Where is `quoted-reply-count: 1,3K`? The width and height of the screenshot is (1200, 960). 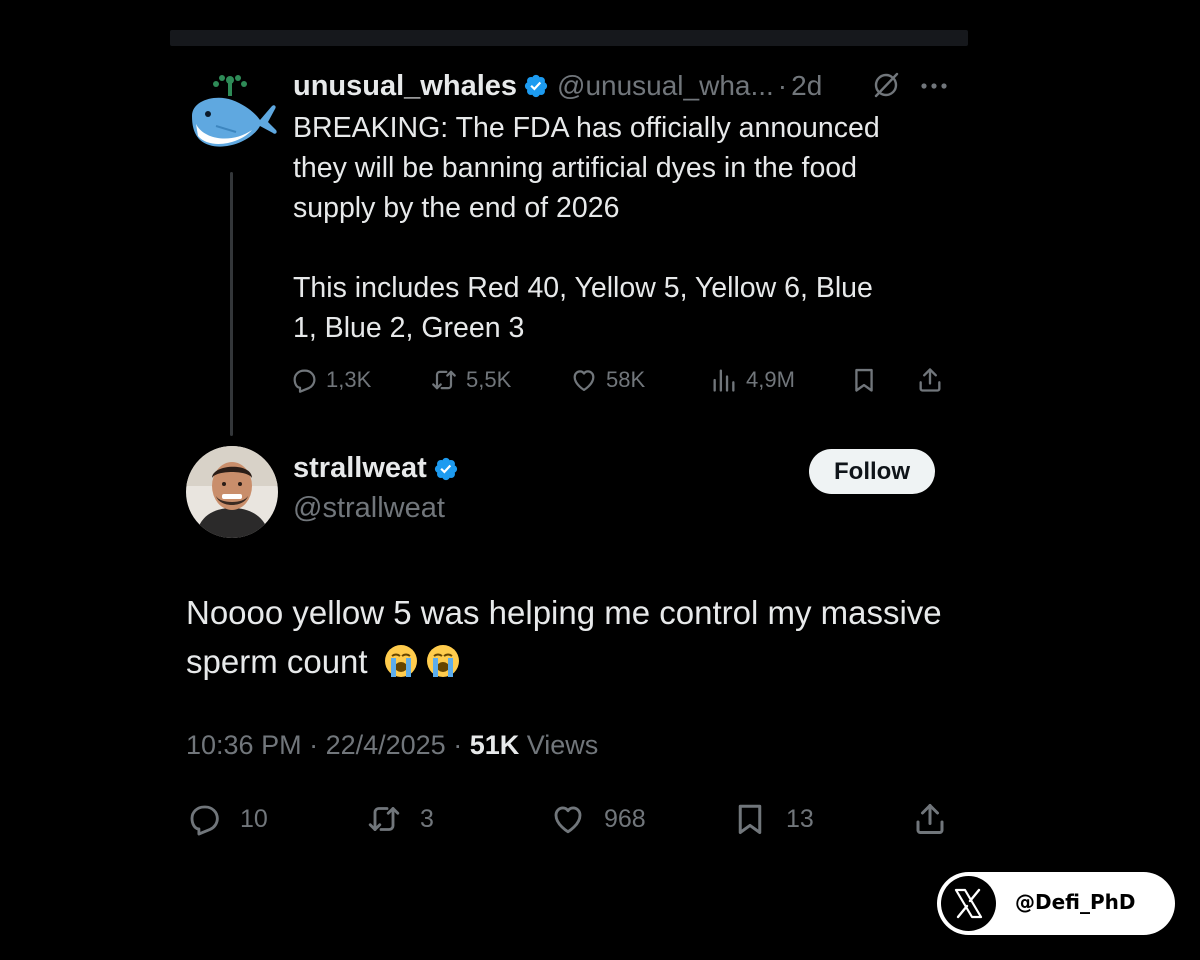
quoted-reply-count: 1,3K is located at coordinates (349, 379).